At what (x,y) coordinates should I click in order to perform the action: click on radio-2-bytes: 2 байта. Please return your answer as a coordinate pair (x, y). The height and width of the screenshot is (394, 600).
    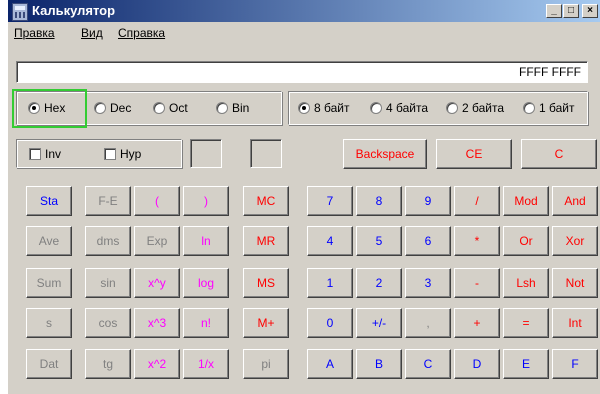
    Looking at the image, I should click on (475, 108).